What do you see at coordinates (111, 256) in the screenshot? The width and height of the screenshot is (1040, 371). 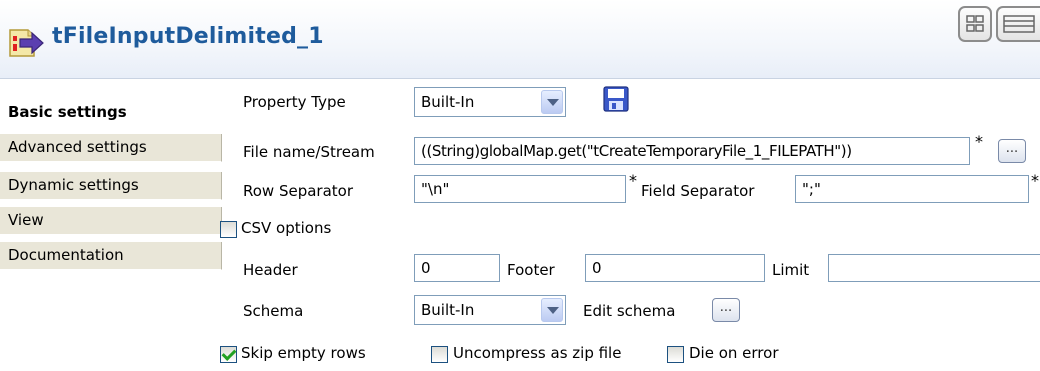 I see `sidebar-item-documentation: Documentation` at bounding box center [111, 256].